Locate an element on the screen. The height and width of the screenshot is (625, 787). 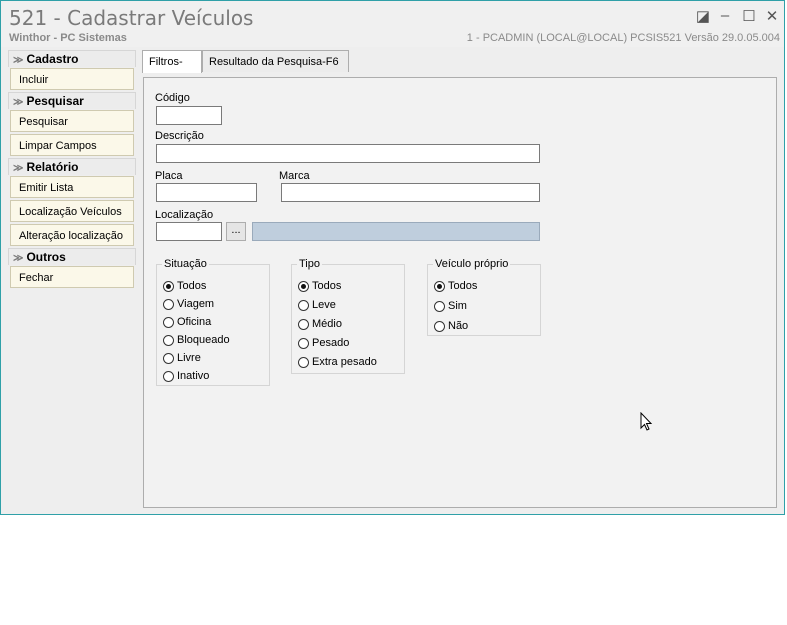
section-title: Cadastro is located at coordinates (52, 59).